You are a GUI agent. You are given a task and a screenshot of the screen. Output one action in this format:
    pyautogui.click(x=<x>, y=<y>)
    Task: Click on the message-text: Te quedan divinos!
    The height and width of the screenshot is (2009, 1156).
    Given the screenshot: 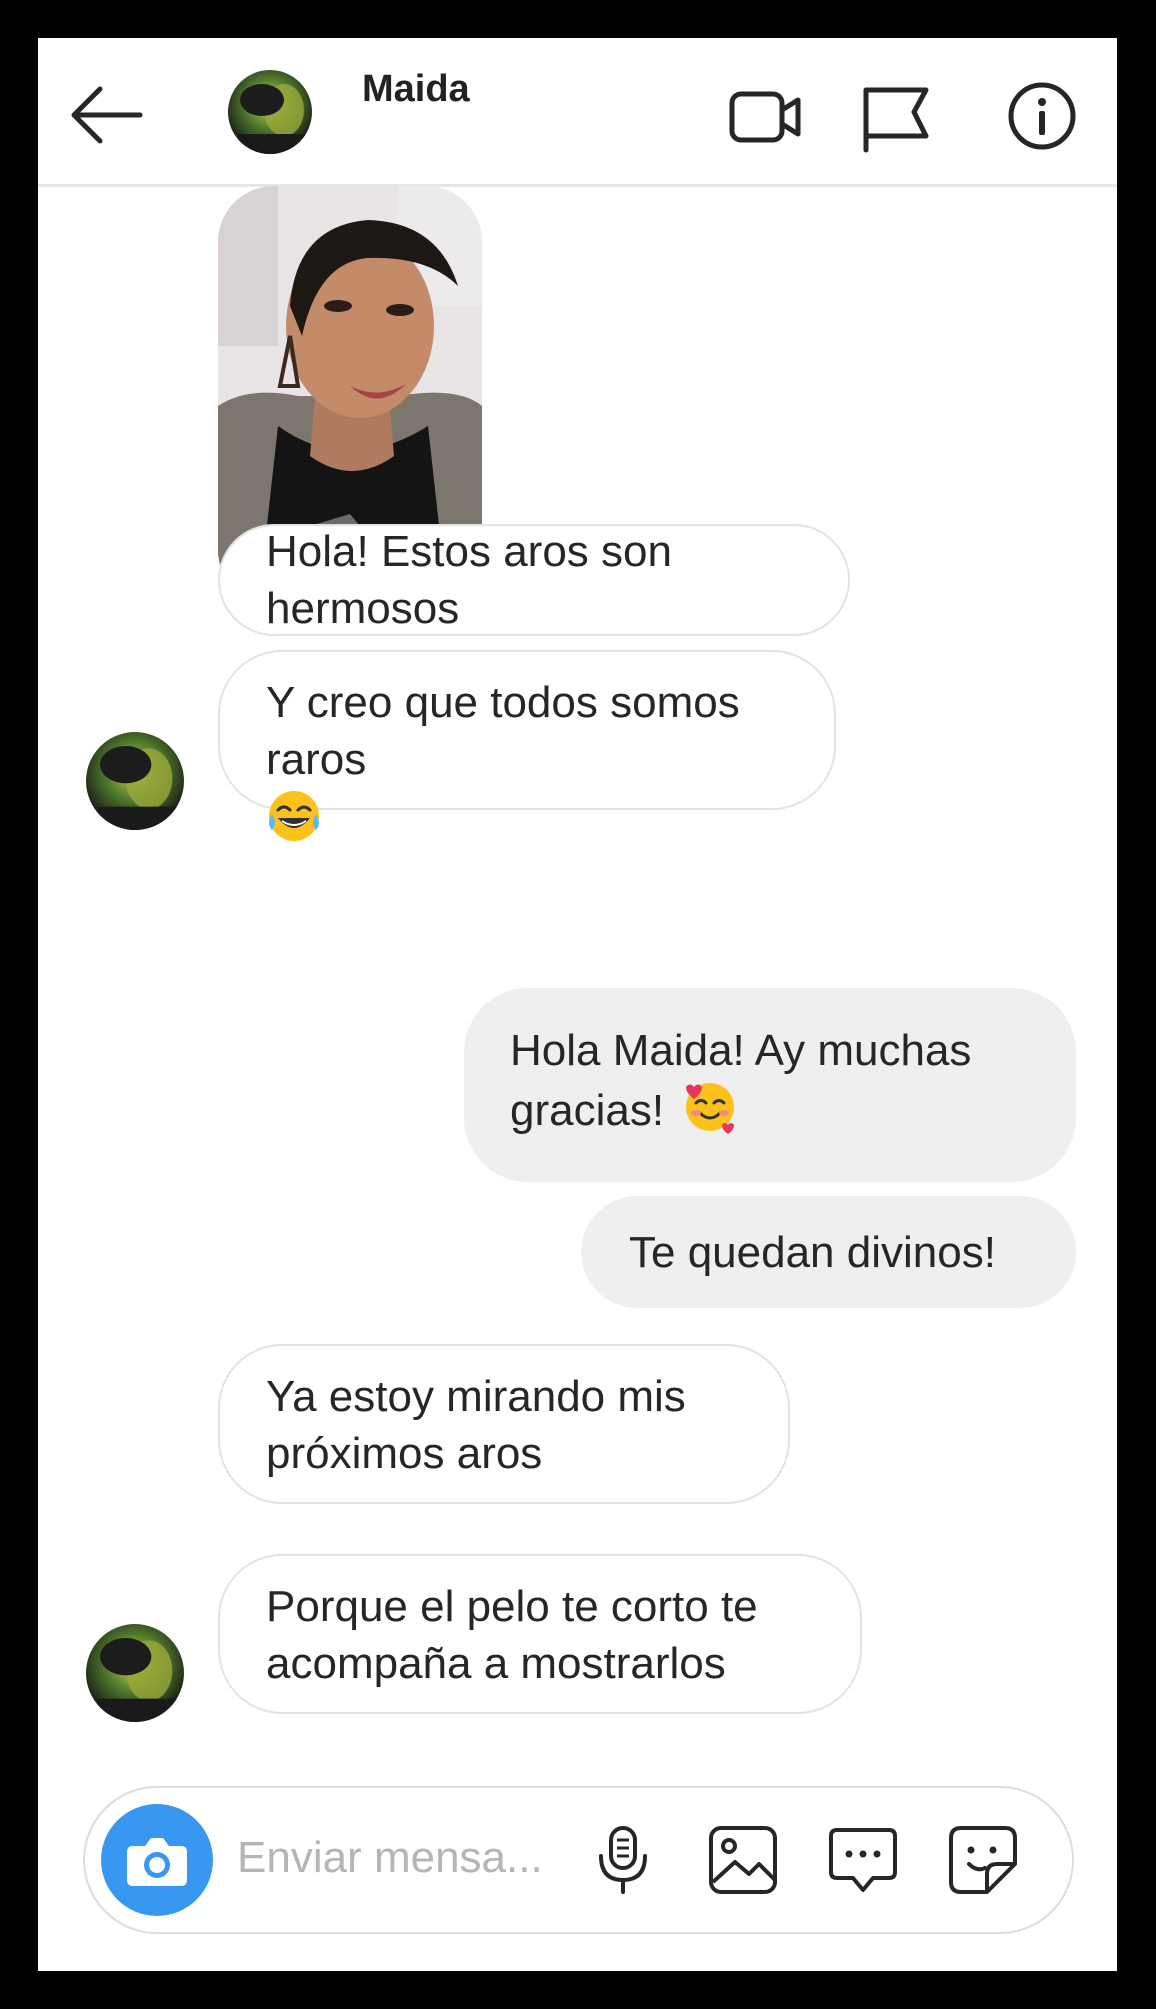 What is the action you would take?
    pyautogui.click(x=812, y=1252)
    